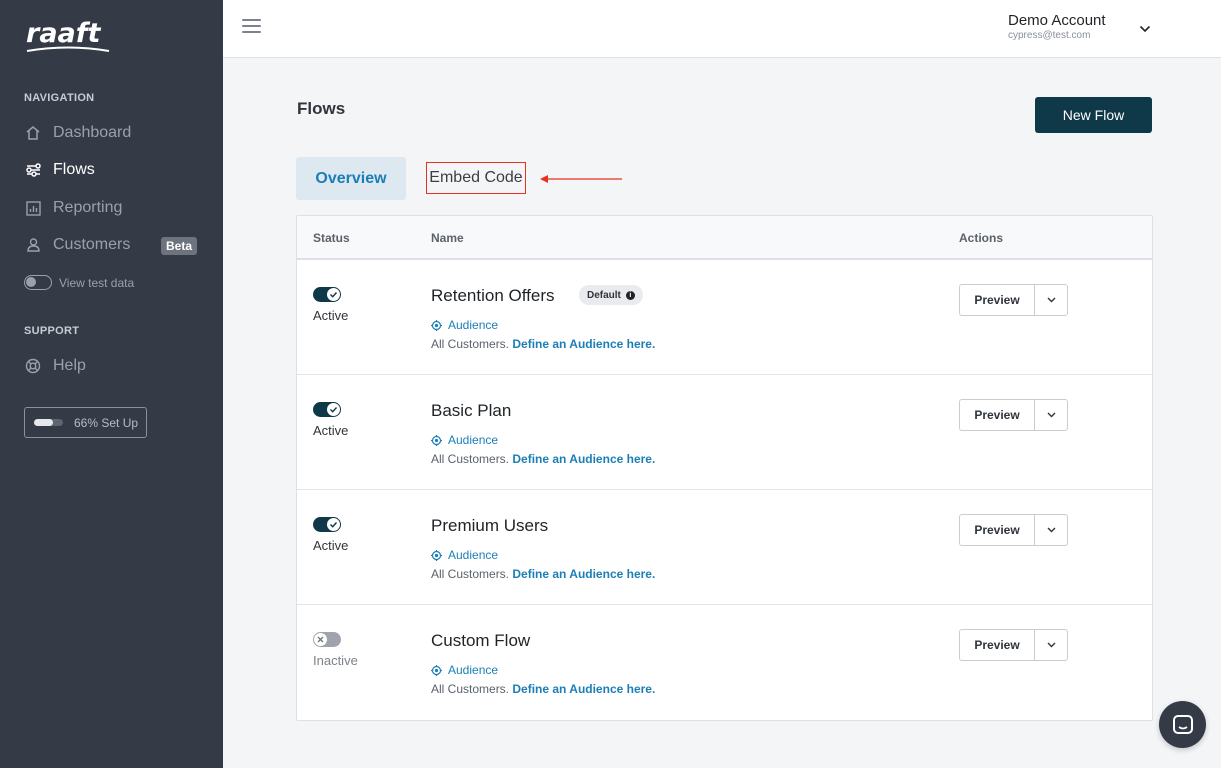 Image resolution: width=1221 pixels, height=768 pixels. I want to click on sidebar-item-label: Reporting, so click(88, 207).